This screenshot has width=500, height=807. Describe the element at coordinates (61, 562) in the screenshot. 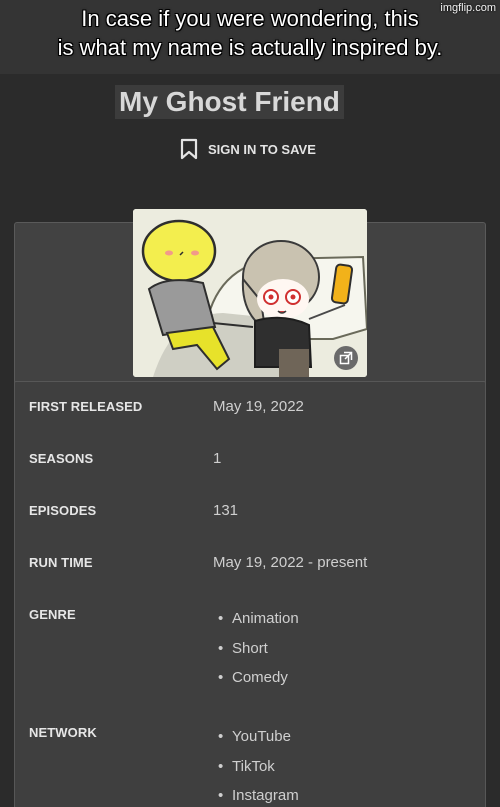

I see `run-time-label: RUN TIME` at that location.